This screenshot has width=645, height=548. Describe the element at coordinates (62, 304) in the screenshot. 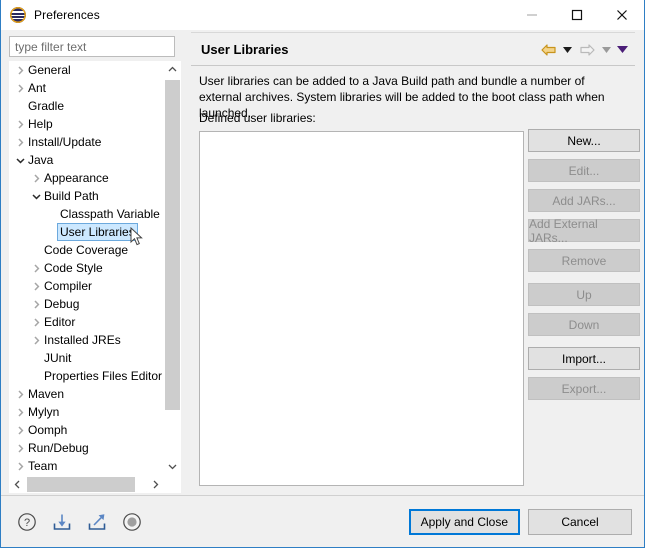

I see `sidebar-item-label: Debug` at that location.